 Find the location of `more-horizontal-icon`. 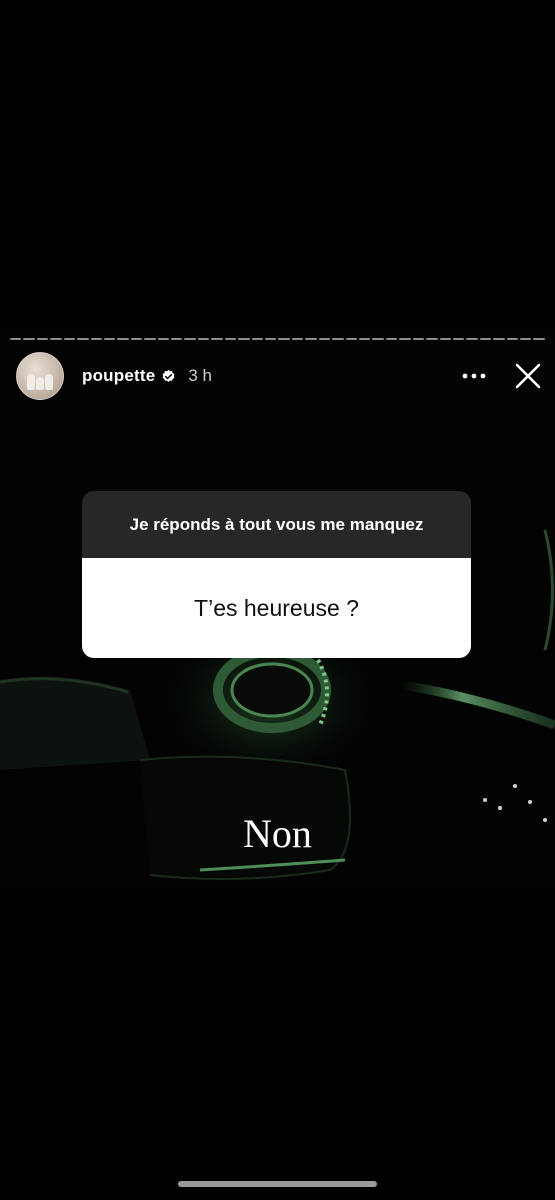

more-horizontal-icon is located at coordinates (474, 376).